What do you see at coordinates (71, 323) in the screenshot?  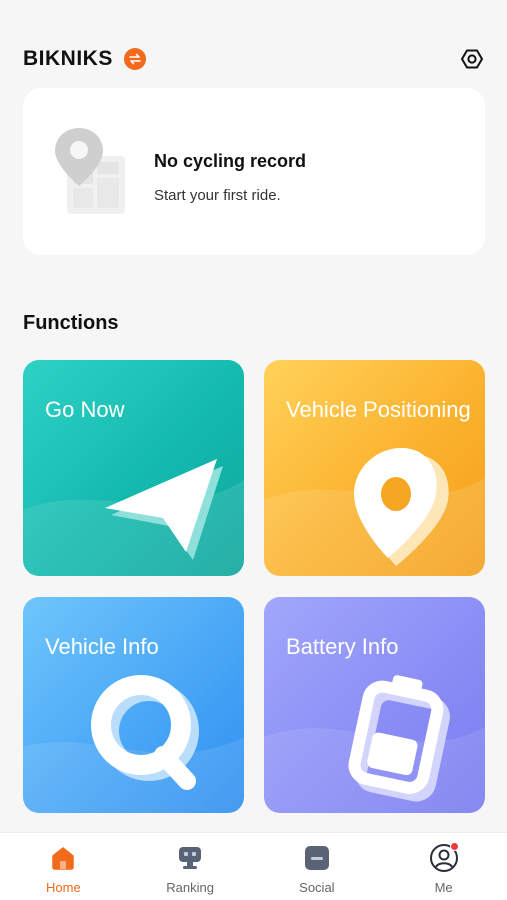 I see `functions-title: Functions` at bounding box center [71, 323].